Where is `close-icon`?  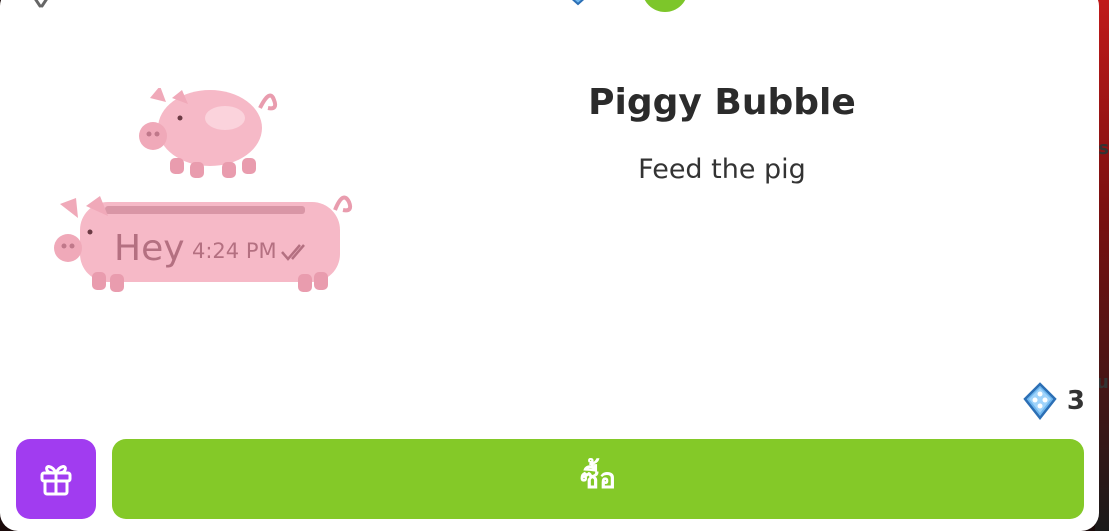 close-icon is located at coordinates (41, 4).